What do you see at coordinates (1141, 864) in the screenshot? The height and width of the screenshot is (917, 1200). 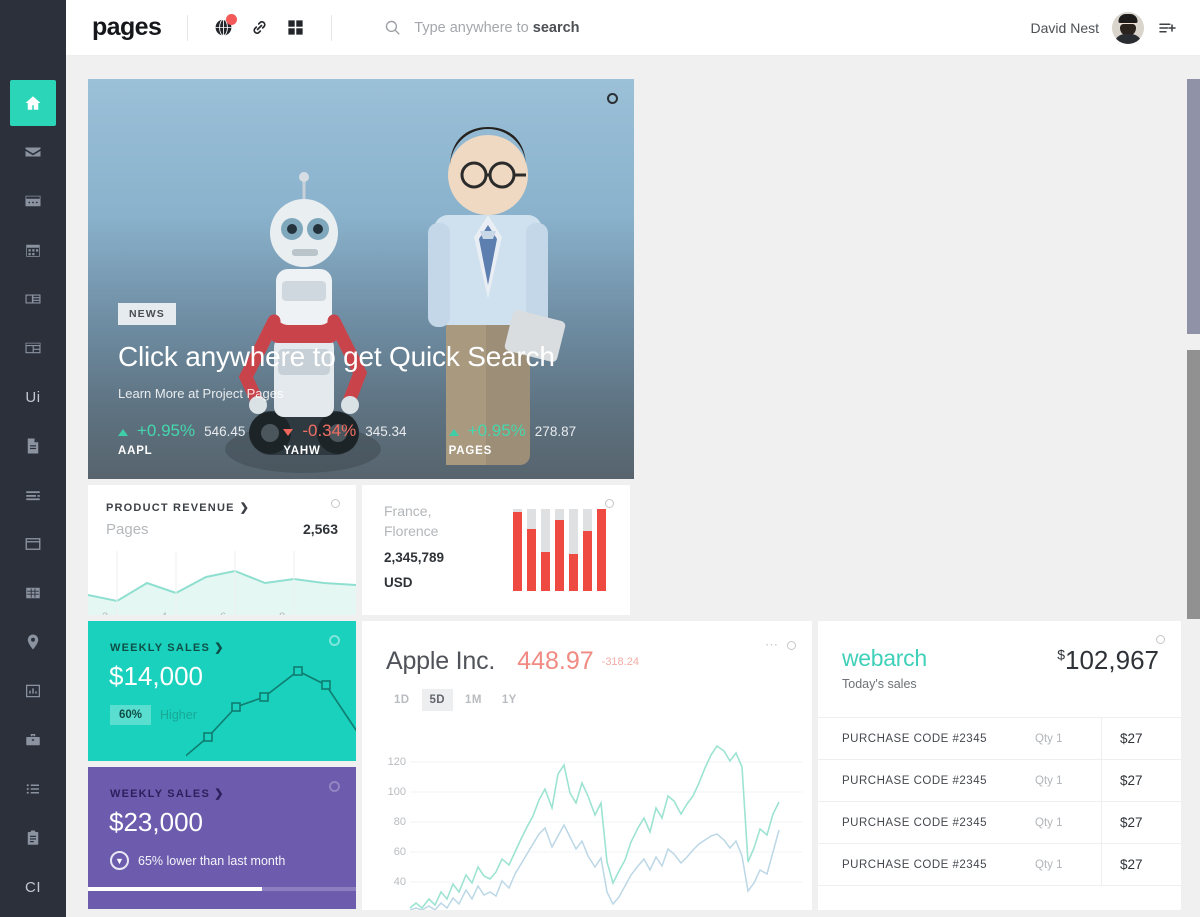 I see `purchase-price: $27` at bounding box center [1141, 864].